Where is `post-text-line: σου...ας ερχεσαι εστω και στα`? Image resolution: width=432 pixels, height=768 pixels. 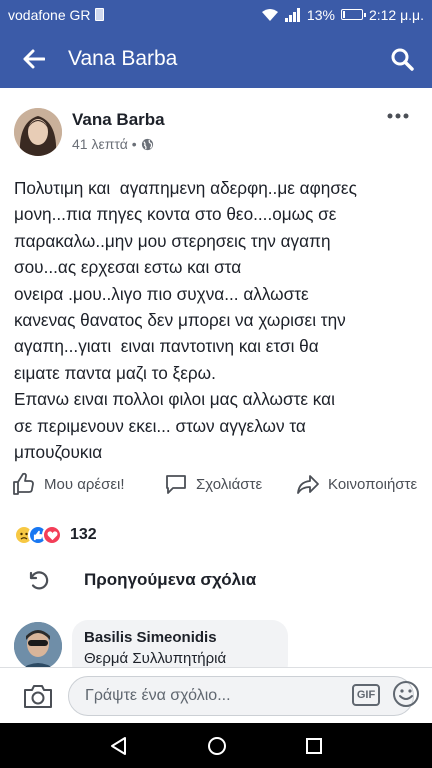 post-text-line: σου...ας ερχεσαι εστω και στα is located at coordinates (128, 267).